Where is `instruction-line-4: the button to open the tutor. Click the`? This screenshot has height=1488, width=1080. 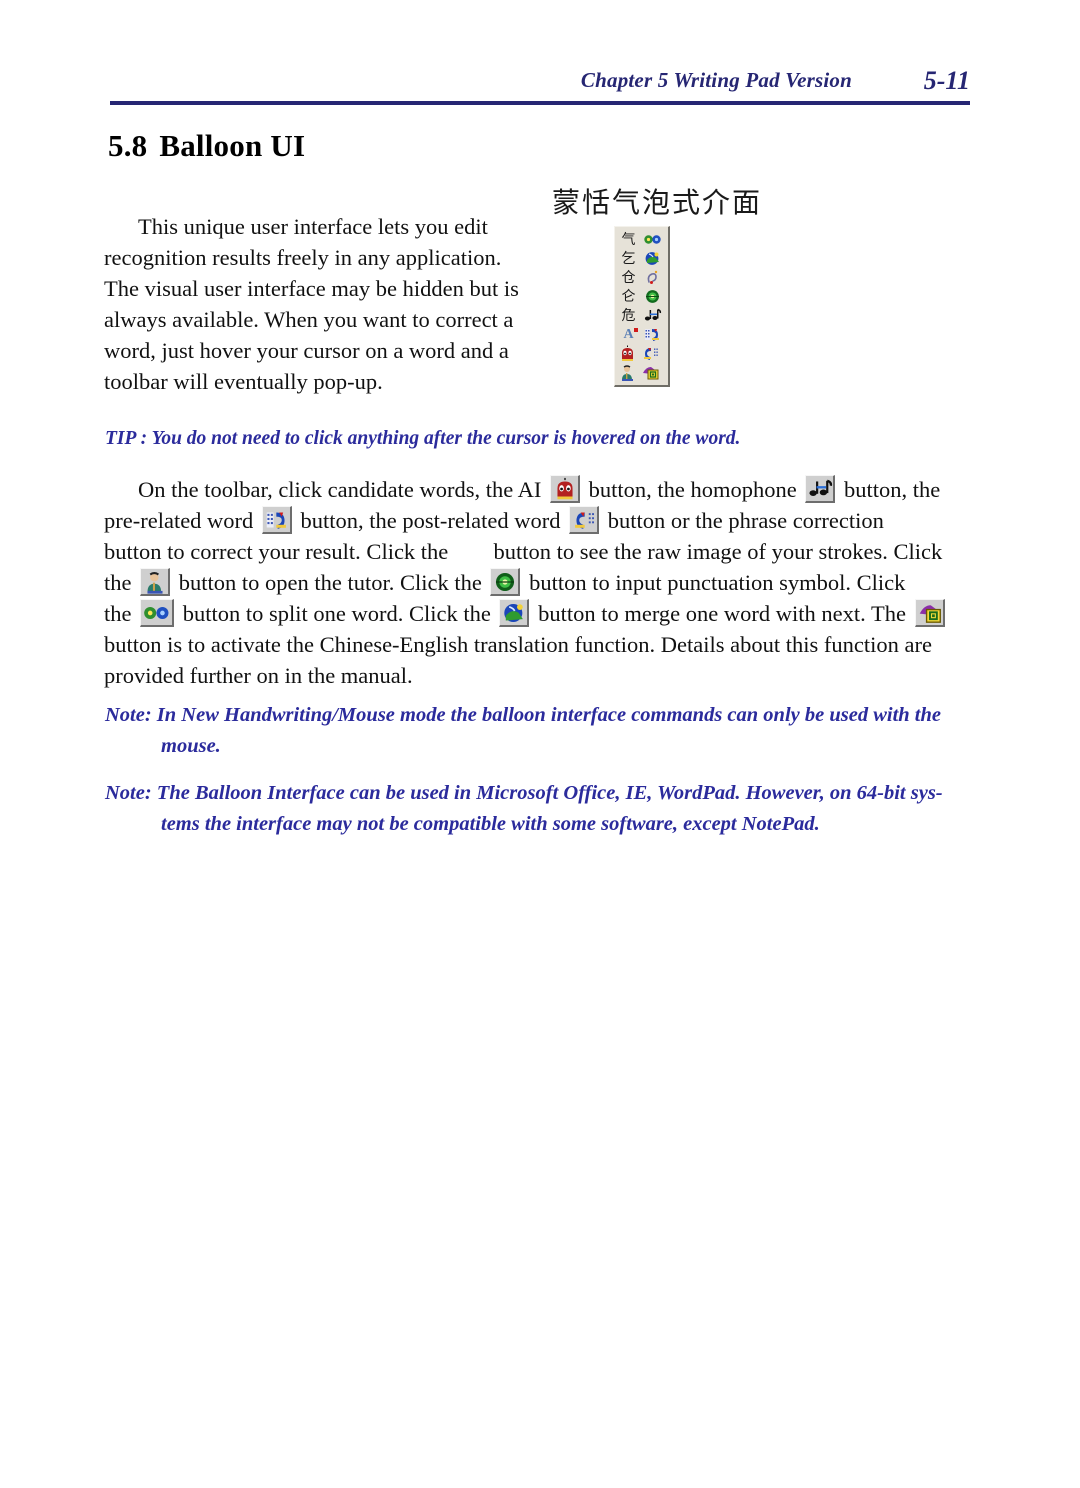
instruction-line-4: the button to open the tutor. Click the is located at coordinates (546, 582).